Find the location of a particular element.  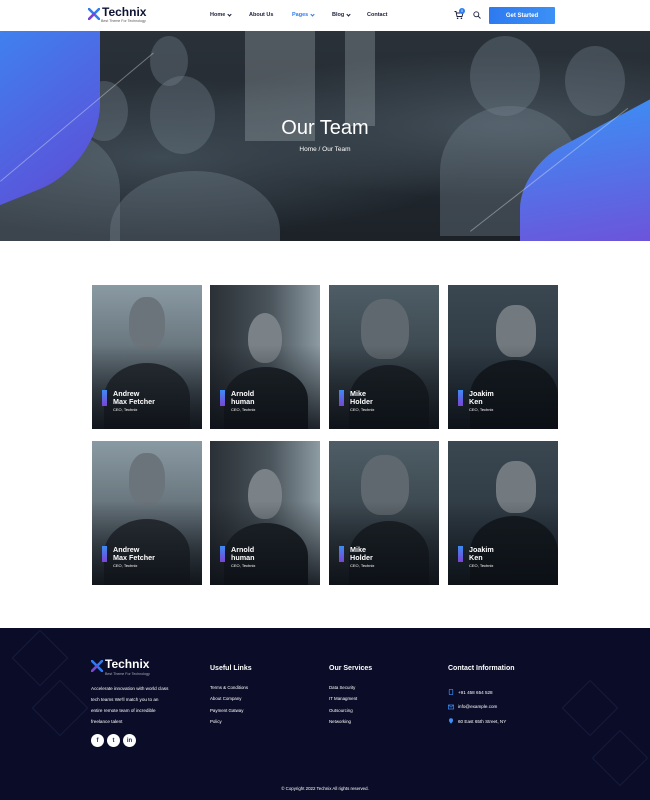

footer-link: Policy is located at coordinates (231, 724).